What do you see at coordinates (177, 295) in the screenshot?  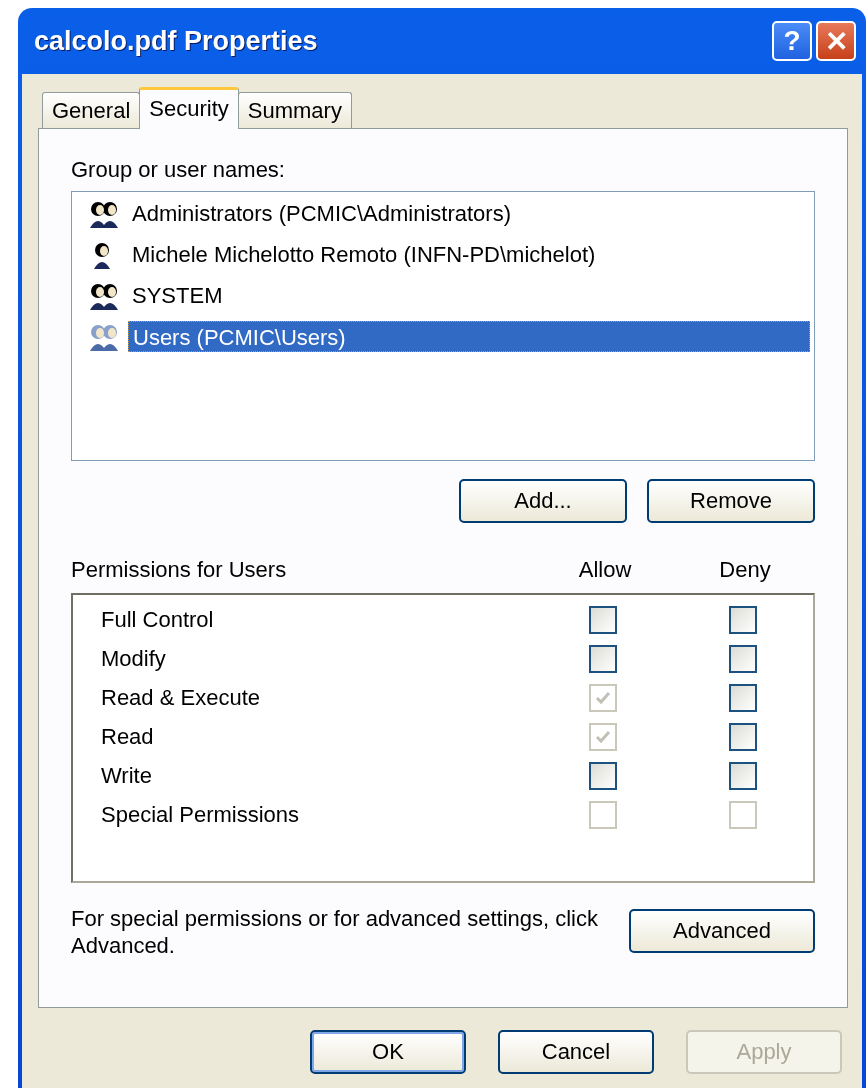 I see `list-item: SYSTEM` at bounding box center [177, 295].